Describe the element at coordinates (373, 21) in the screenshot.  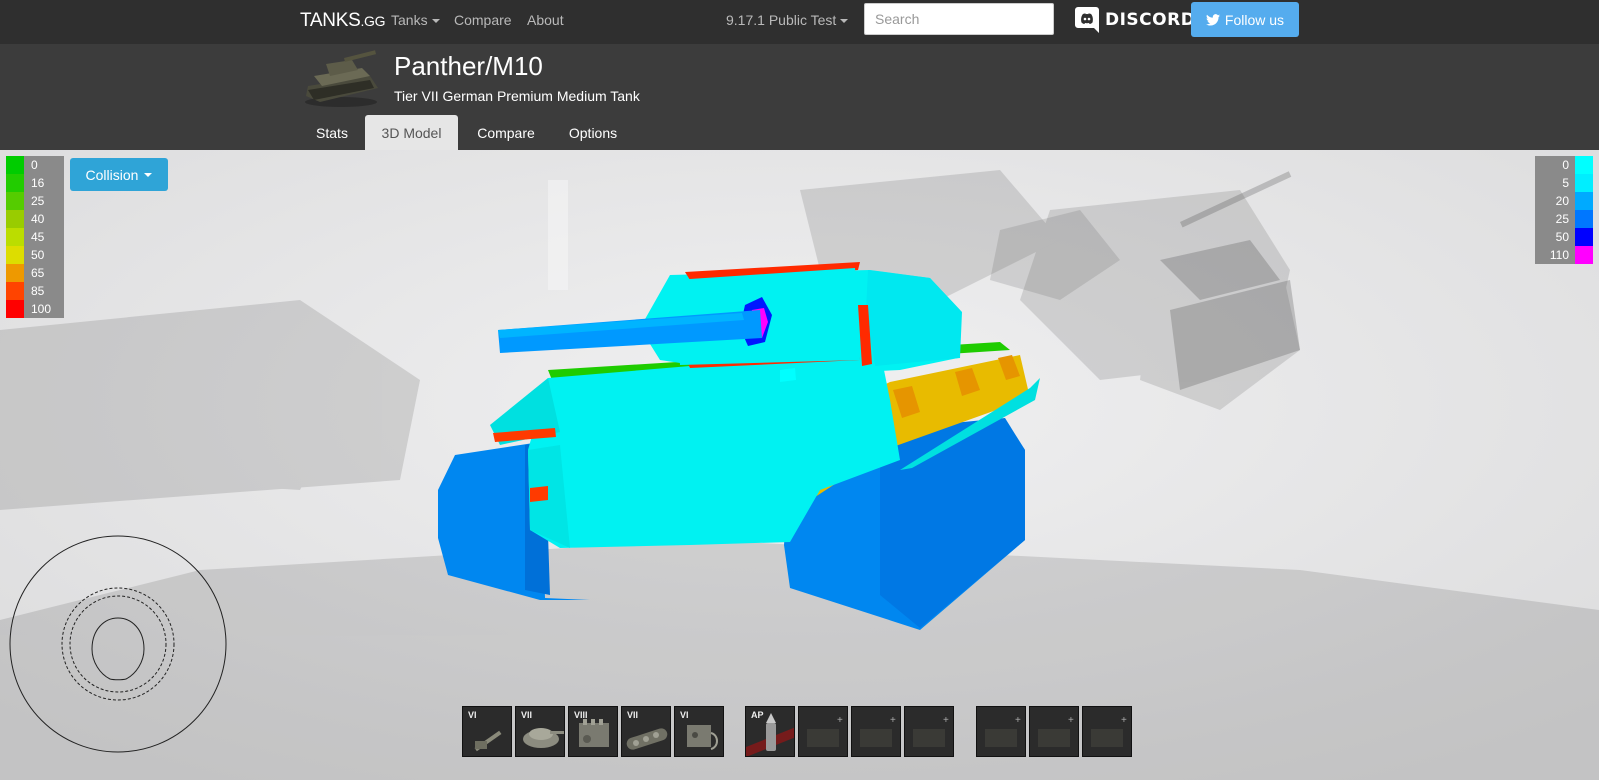
I see `brand-suffix: .GG` at that location.